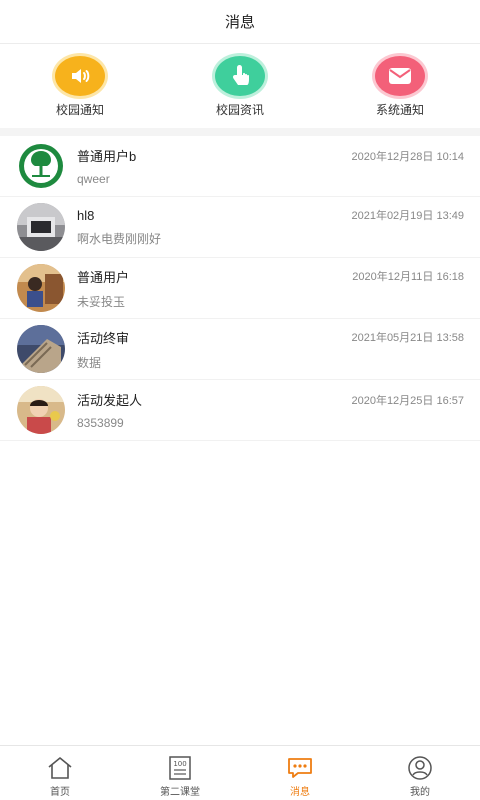 The width and height of the screenshot is (480, 800). What do you see at coordinates (107, 156) in the screenshot?
I see `message-sender: 普通用户b` at bounding box center [107, 156].